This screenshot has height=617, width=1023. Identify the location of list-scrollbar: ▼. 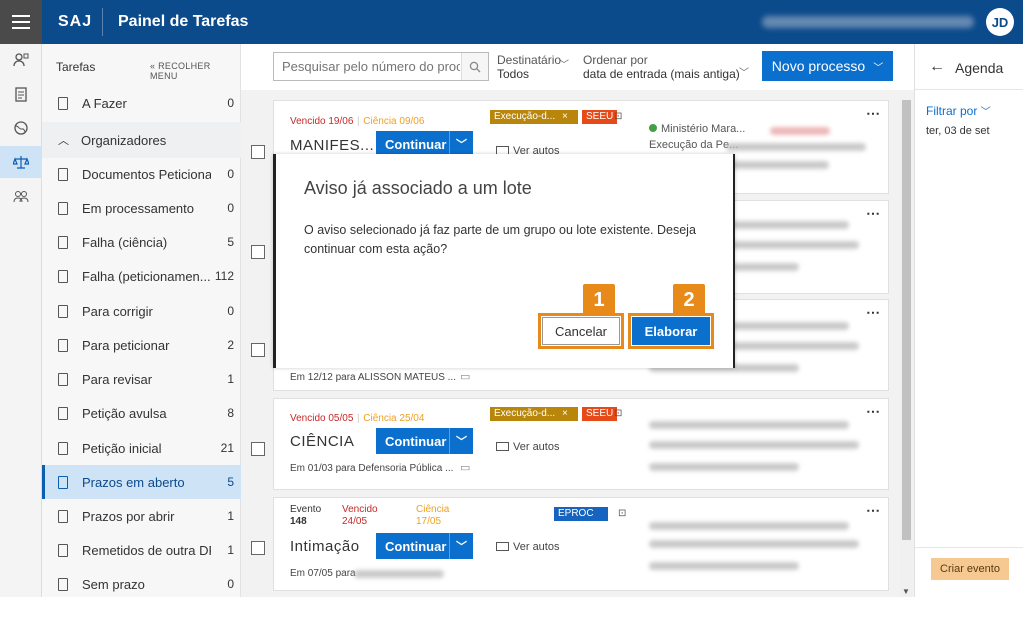
(906, 348).